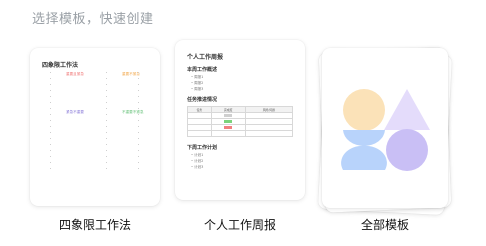 The height and width of the screenshot is (246, 486). Describe the element at coordinates (364, 110) in the screenshot. I see `circle-shape` at that location.